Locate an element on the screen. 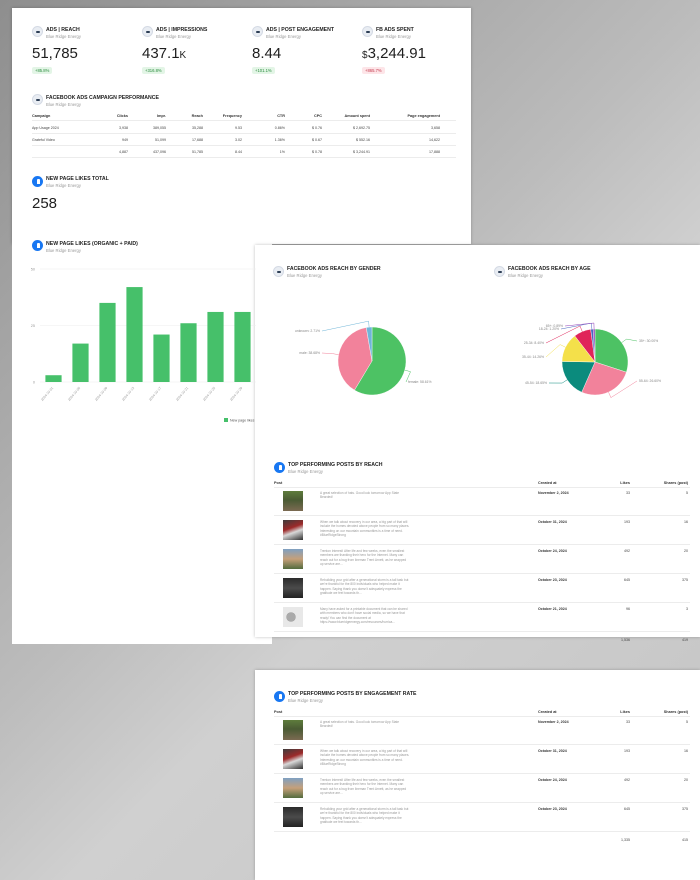 Image resolution: width=700 pixels, height=880 pixels. table-cell: App Usage 2024 is located at coordinates (45, 128).